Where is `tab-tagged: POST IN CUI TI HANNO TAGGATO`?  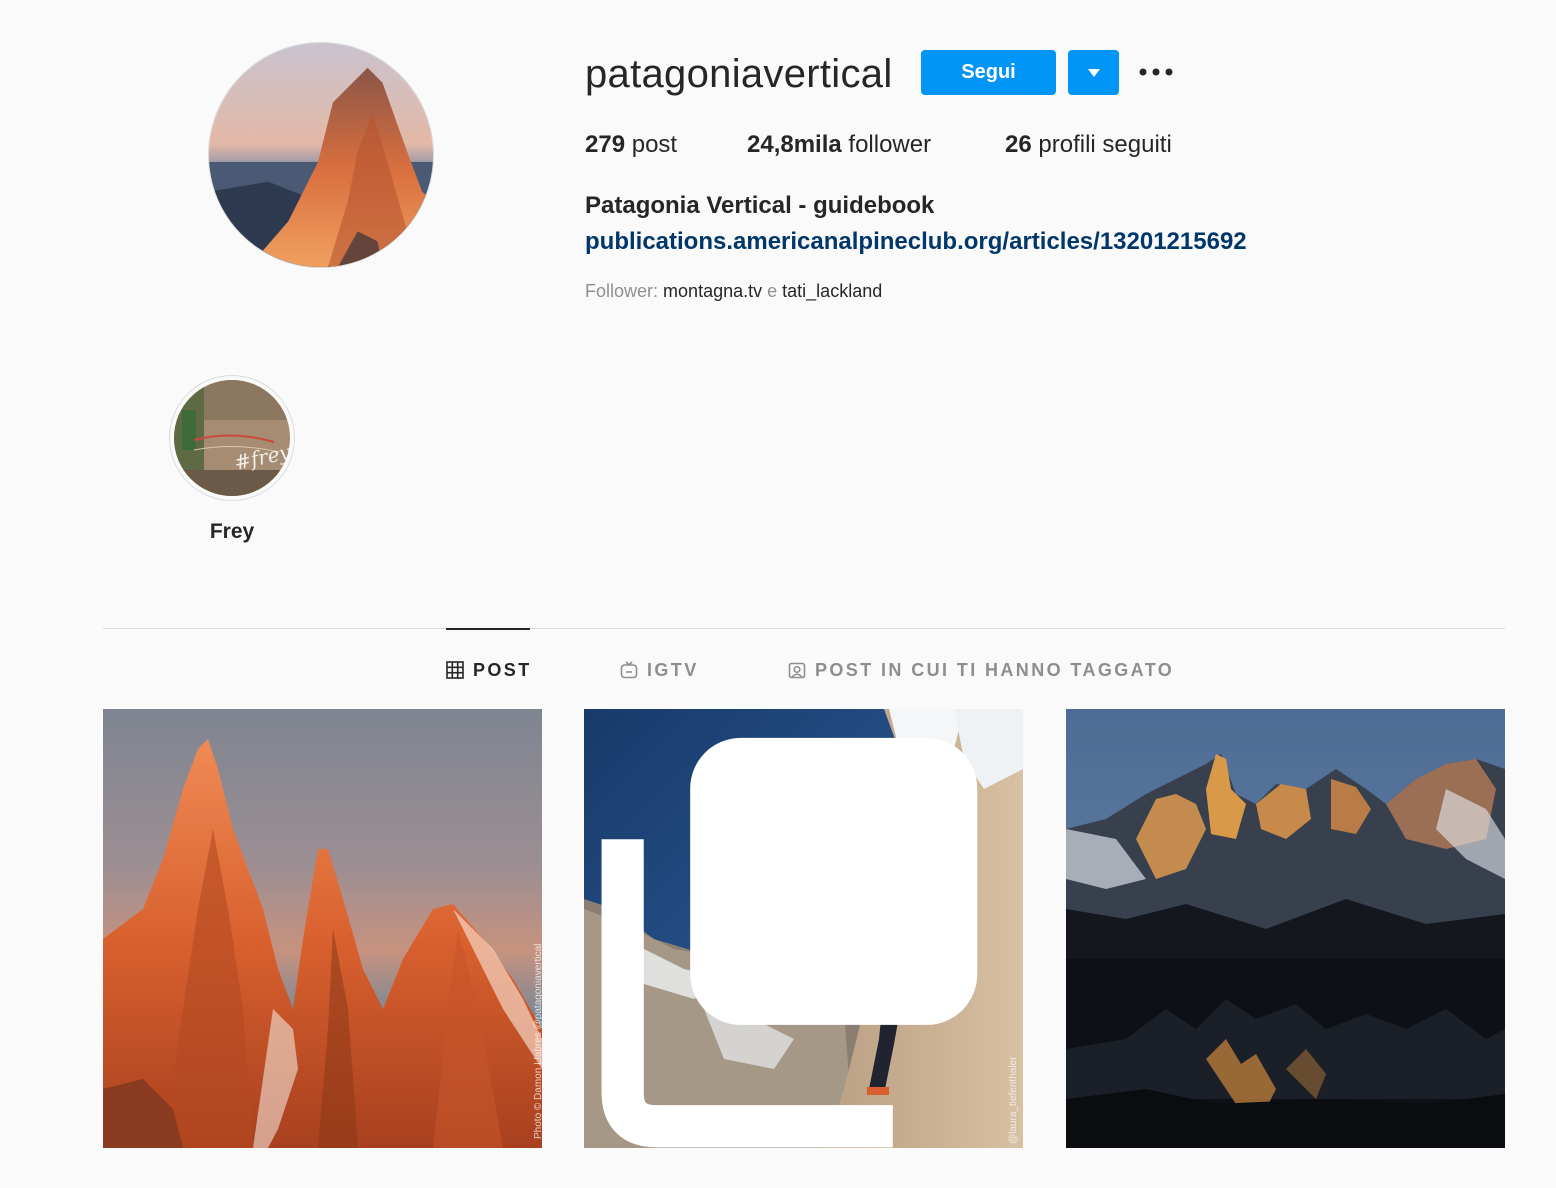
tab-tagged: POST IN CUI TI HANNO TAGGATO is located at coordinates (981, 670).